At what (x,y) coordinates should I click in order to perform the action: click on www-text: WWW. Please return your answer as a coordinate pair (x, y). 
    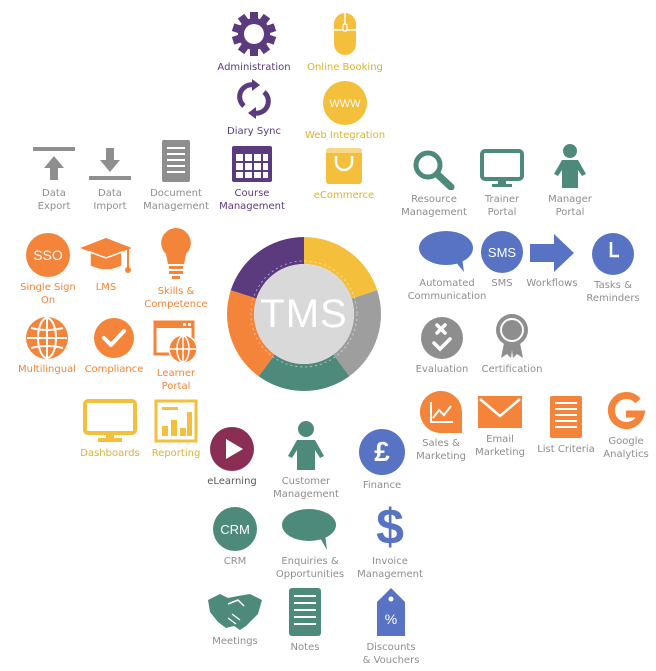
    Looking at the image, I should click on (345, 104).